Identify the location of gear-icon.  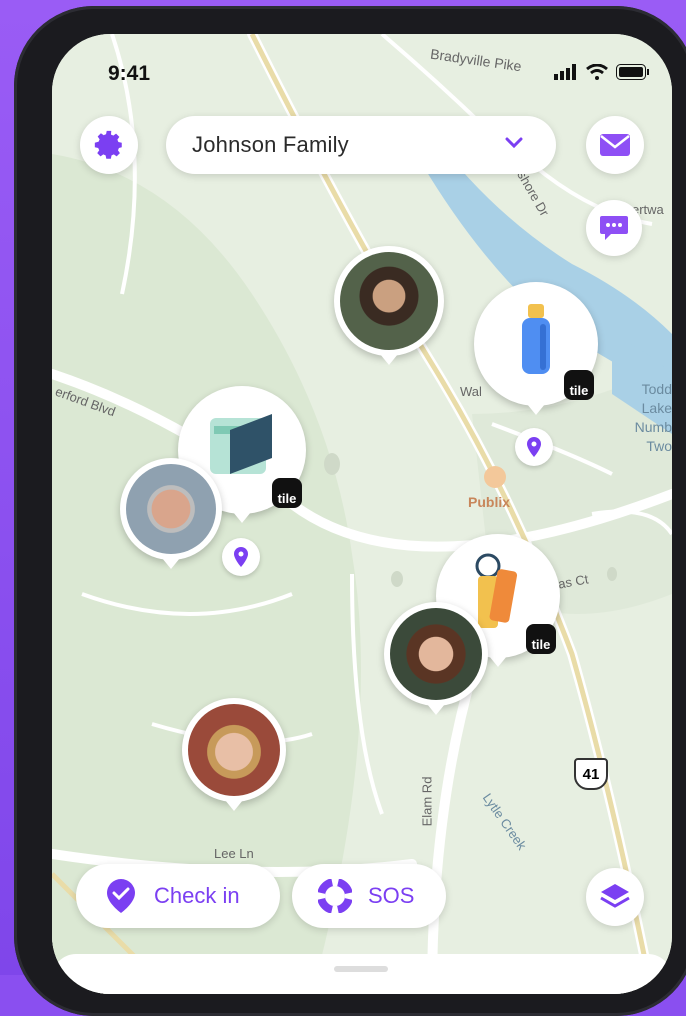
(108, 144).